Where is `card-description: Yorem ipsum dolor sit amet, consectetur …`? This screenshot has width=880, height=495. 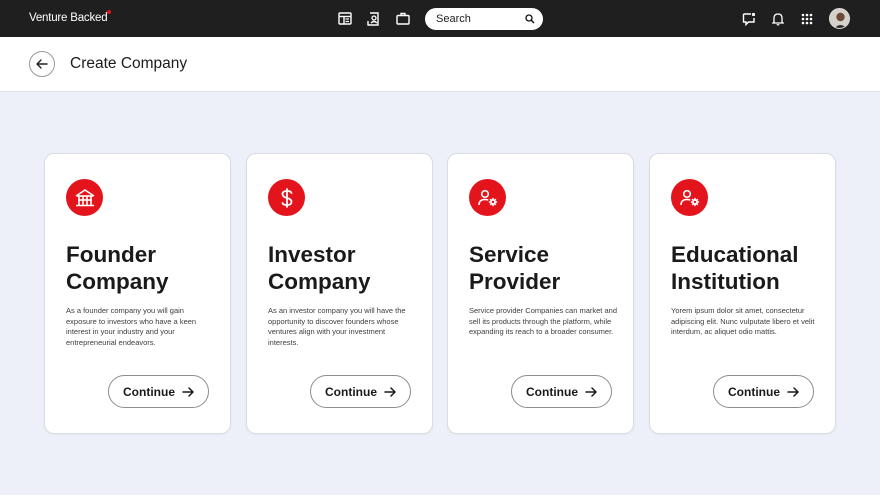
card-description: Yorem ipsum dolor sit amet, consectetur … is located at coordinates (743, 321).